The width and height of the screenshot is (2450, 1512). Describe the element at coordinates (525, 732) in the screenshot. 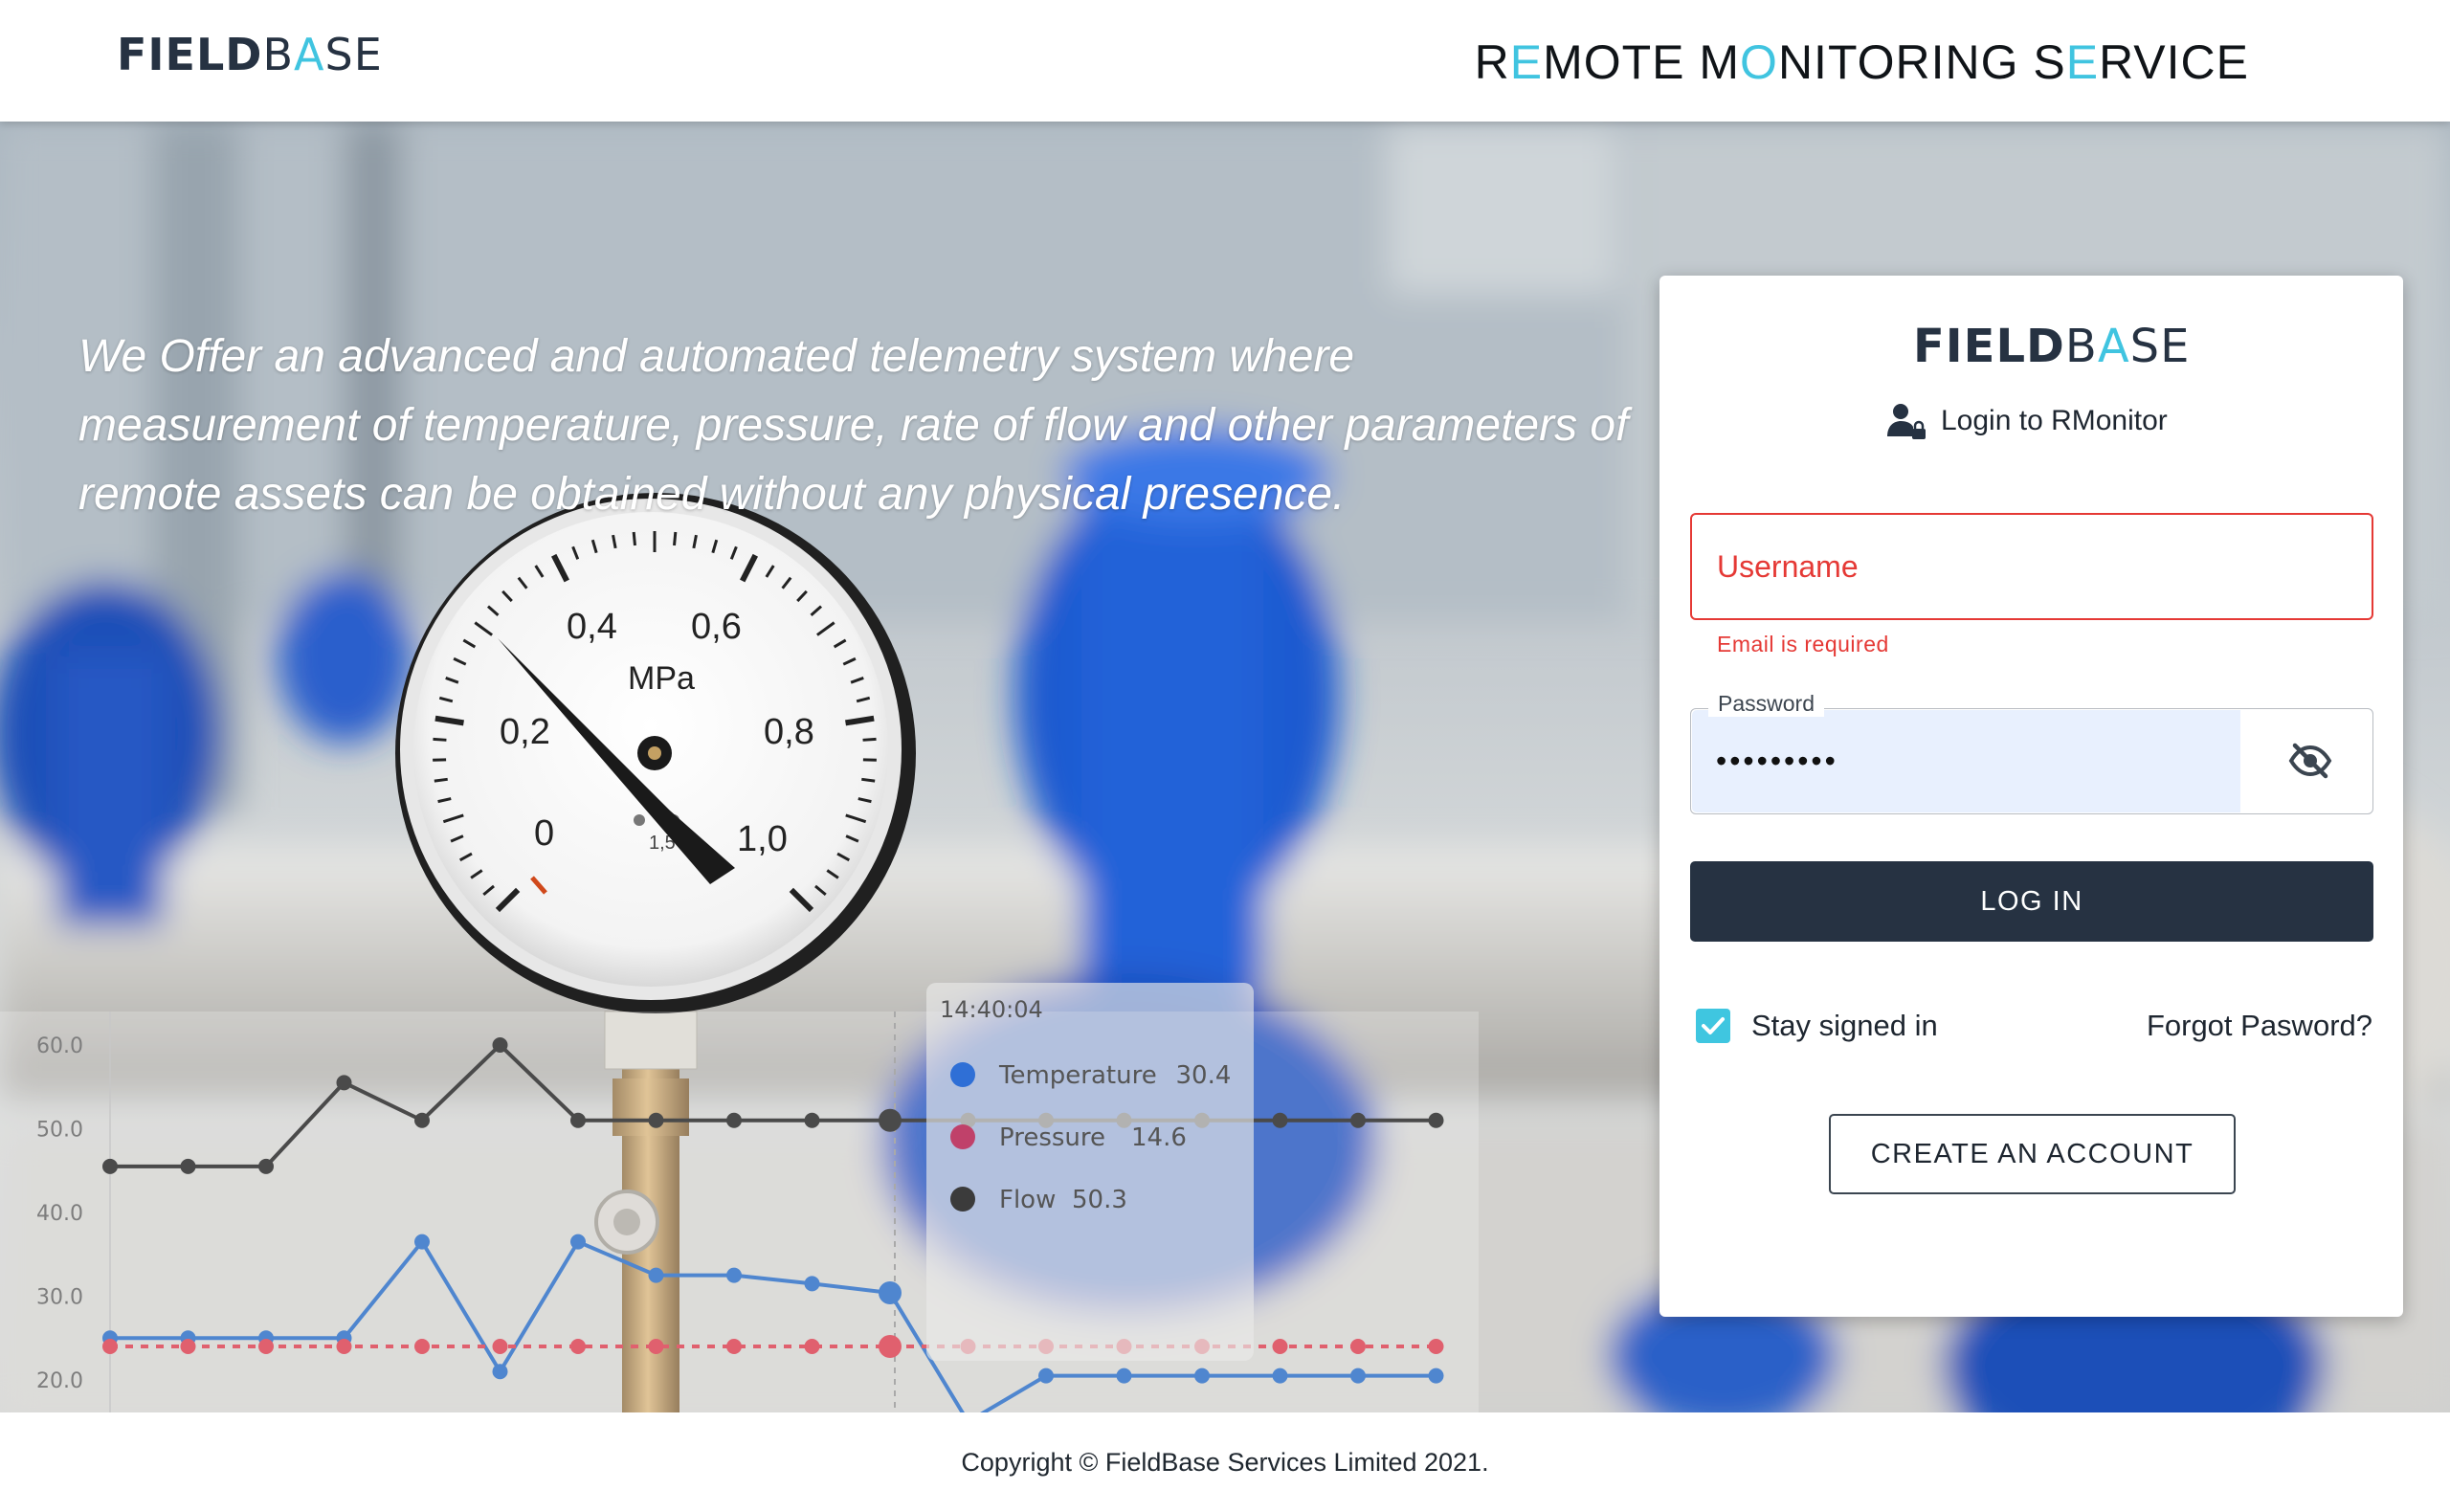

I see `gauge-label: 0,2` at that location.